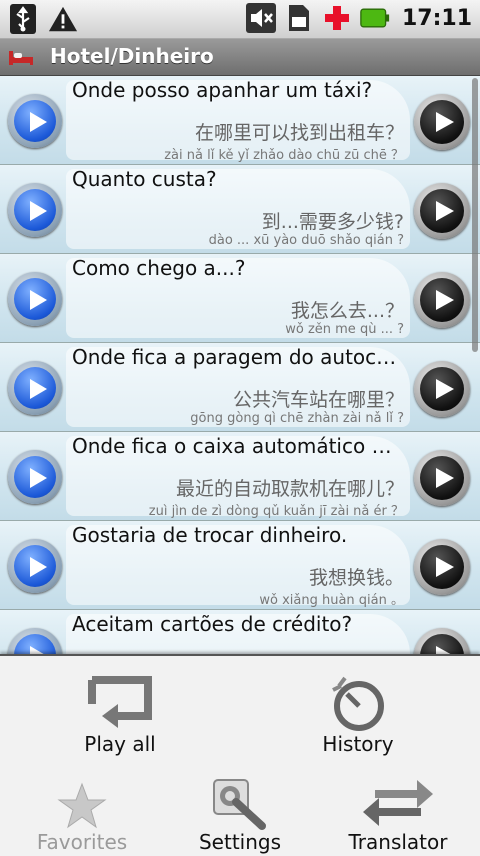  I want to click on portuguese-phrase: Onde posso apanhar um táxi?, so click(222, 90).